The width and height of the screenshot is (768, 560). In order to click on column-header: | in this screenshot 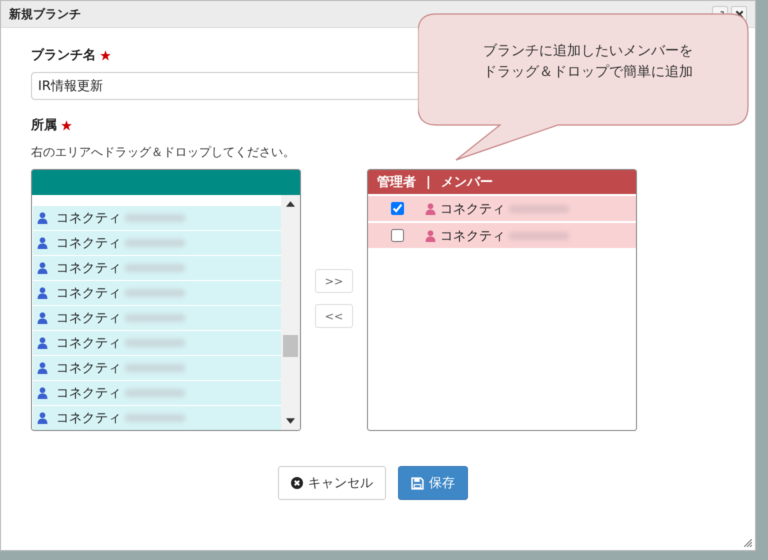, I will do `click(428, 182)`.